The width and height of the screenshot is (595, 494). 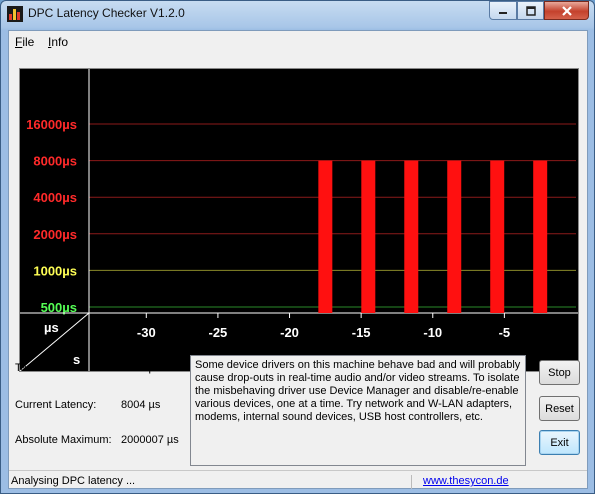 I want to click on x-tick-label: -25, so click(x=218, y=332).